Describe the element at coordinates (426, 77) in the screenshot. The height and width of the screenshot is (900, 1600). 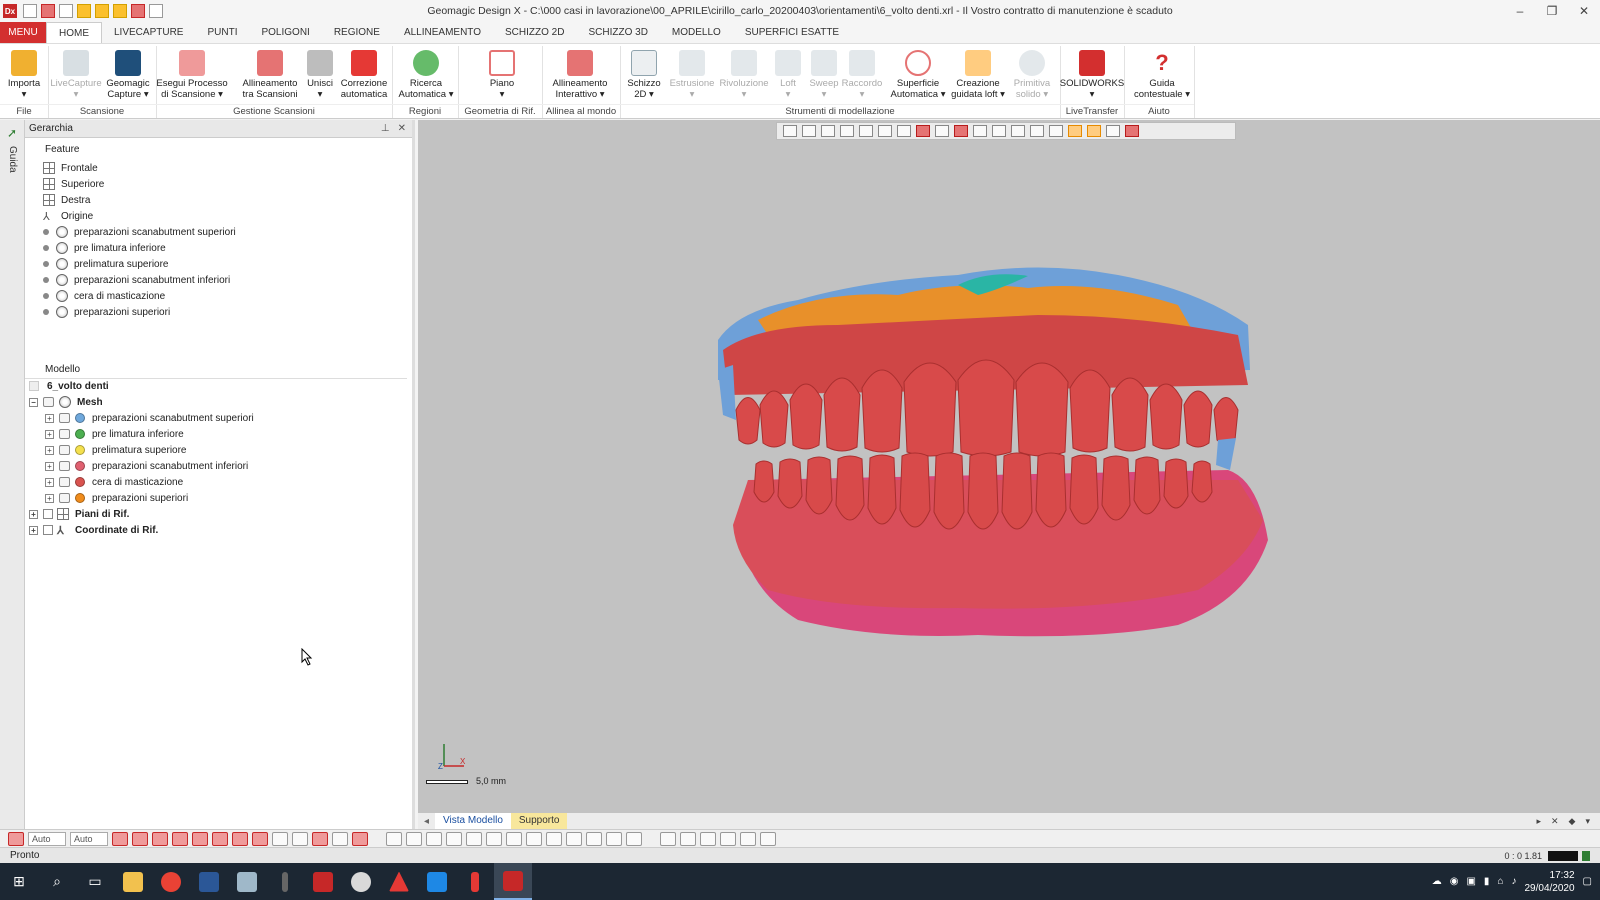
I see `auto-search-button: Ricerca Automatica ▾` at that location.